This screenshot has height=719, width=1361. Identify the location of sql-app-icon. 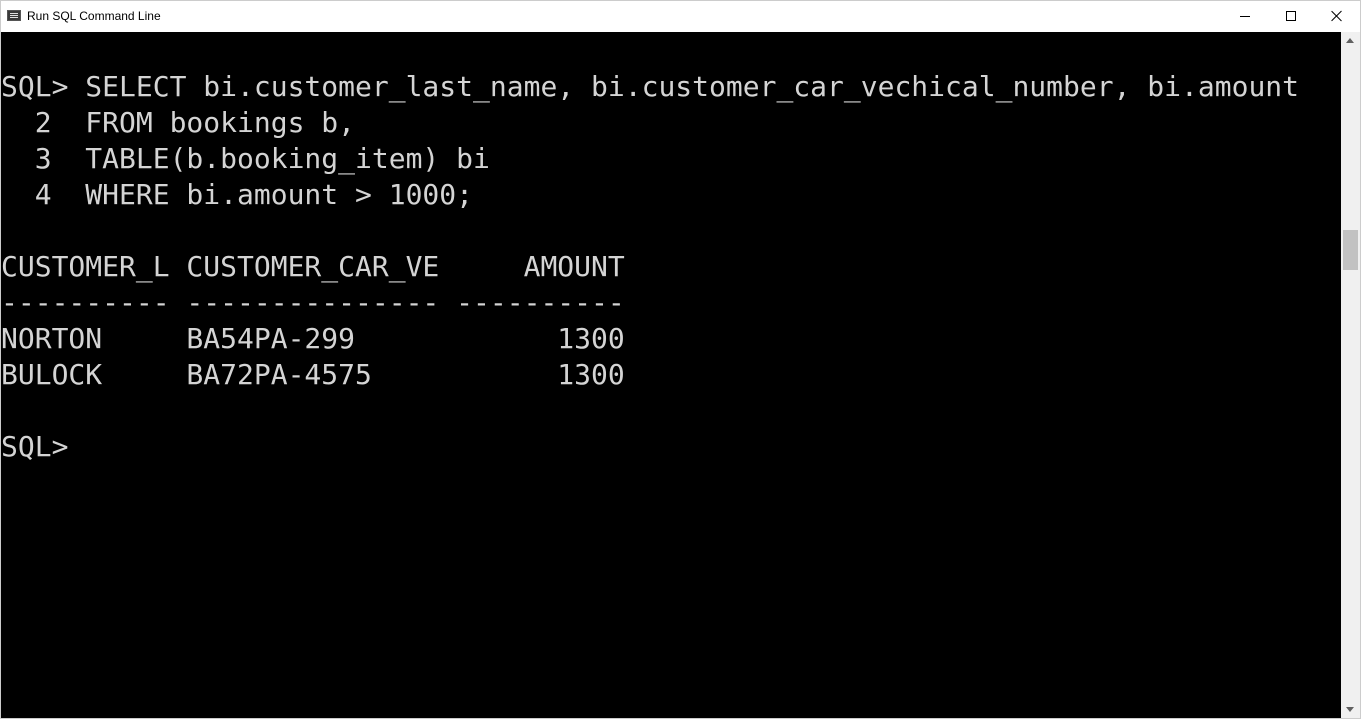
(14, 15).